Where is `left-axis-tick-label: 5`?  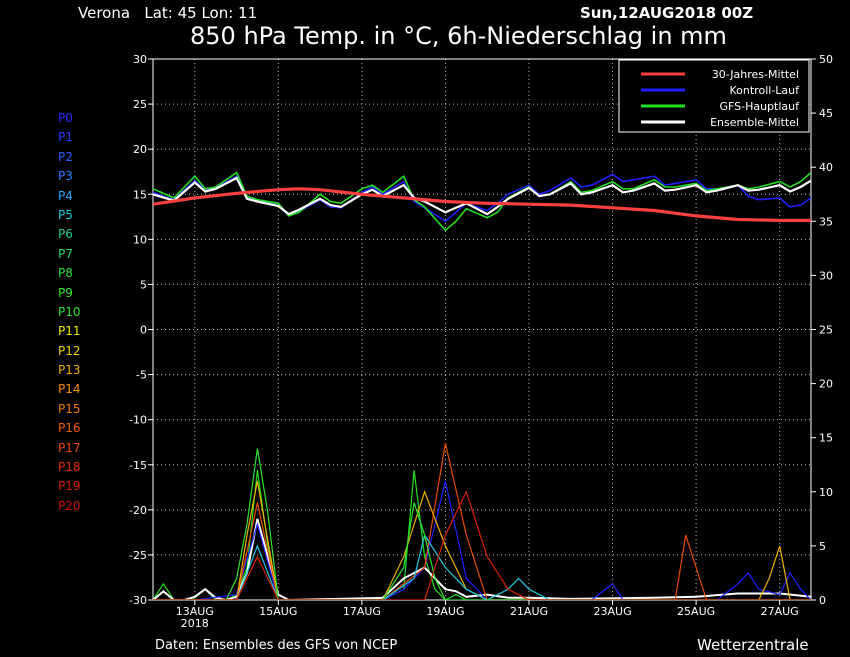 left-axis-tick-label: 5 is located at coordinates (143, 284).